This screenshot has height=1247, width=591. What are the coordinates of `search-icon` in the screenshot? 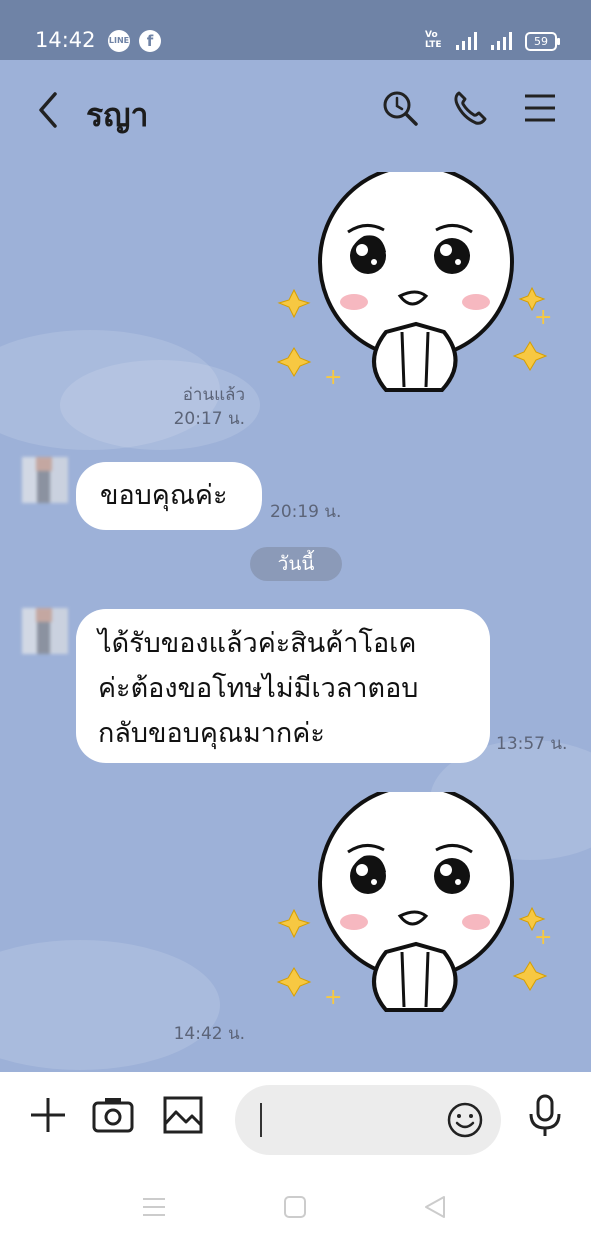 It's located at (400, 108).